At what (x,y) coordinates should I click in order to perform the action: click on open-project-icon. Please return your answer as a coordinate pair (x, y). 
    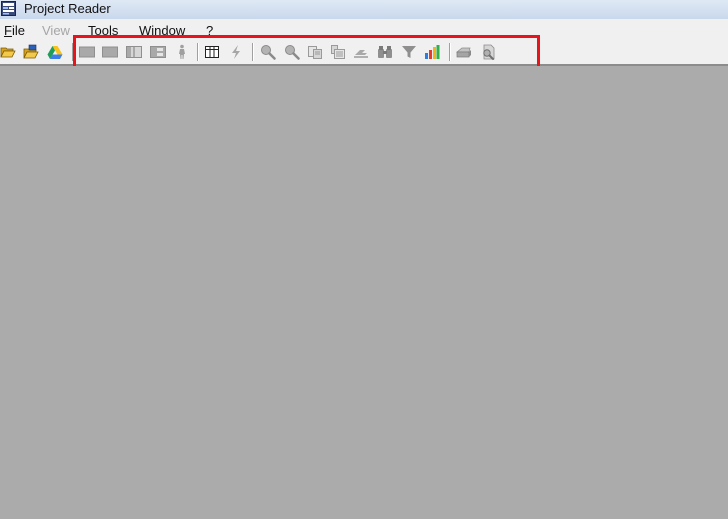
    Looking at the image, I should click on (31, 52).